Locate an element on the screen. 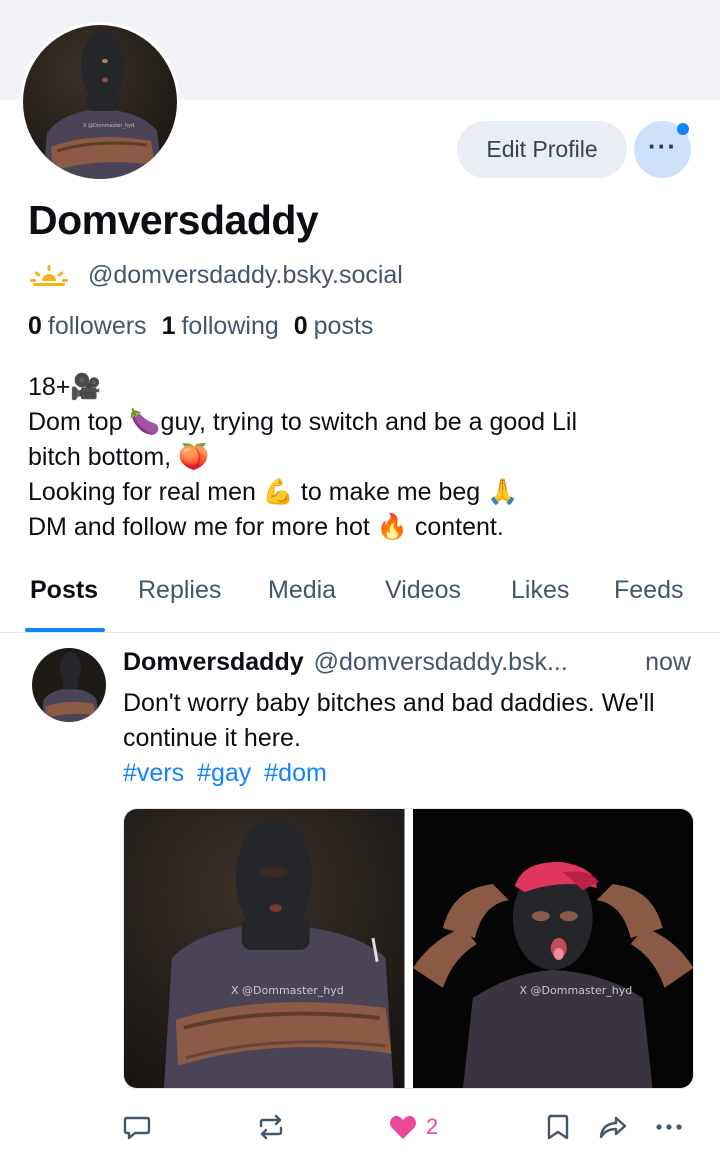 This screenshot has height=1165, width=720. svg-text: X @Dommaster_hyd is located at coordinates (108, 126).